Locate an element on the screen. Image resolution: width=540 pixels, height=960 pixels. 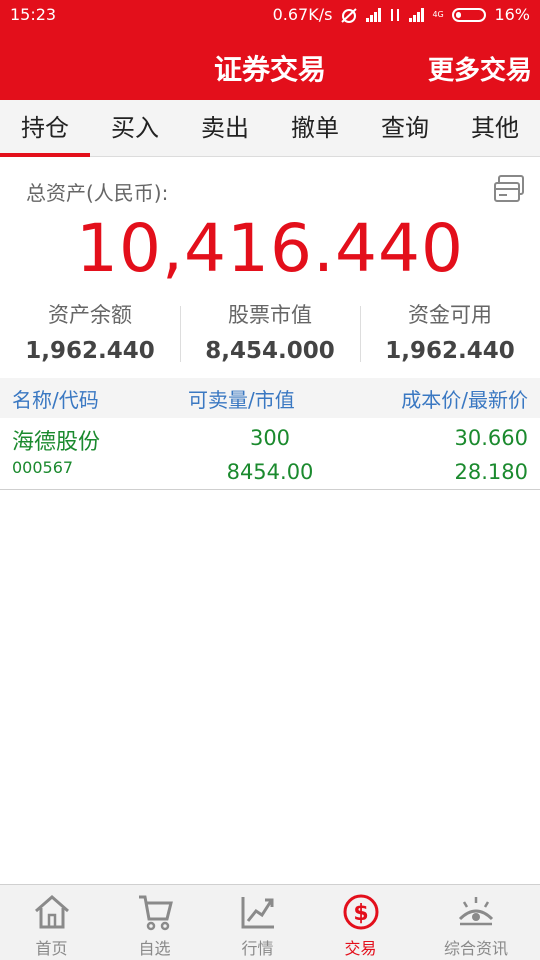
market-value: 8454.00 is located at coordinates (270, 472).